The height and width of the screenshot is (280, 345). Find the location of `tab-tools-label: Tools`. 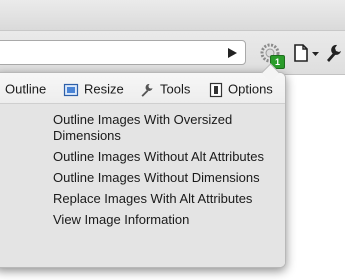

tab-tools-label: Tools is located at coordinates (175, 89).